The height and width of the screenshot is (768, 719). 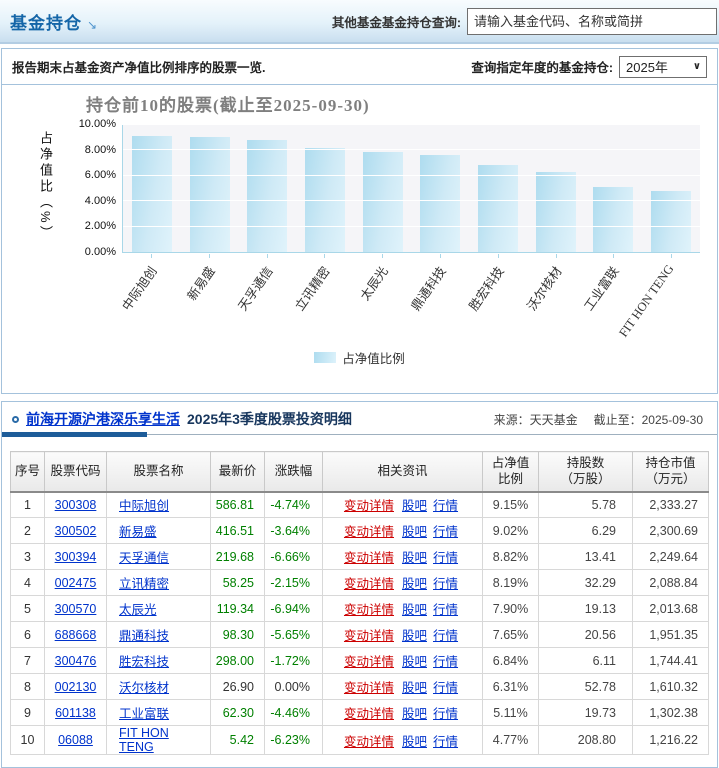 What do you see at coordinates (670, 582) in the screenshot?
I see `position-value: 2,088.84` at bounding box center [670, 582].